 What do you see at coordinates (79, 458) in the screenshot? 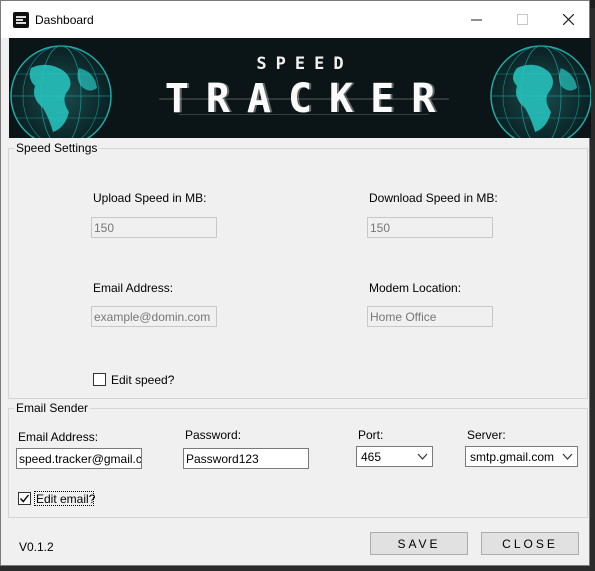
I see `sender-email-input: speed.tracker@gmail.c` at bounding box center [79, 458].